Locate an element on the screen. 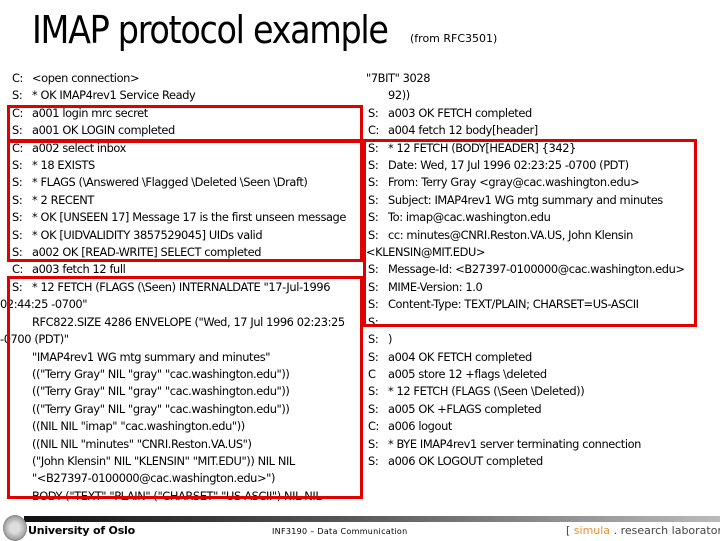 This screenshot has height=541, width=720. transcript-line: S: a006 OK LOGOUT completed is located at coordinates (540, 461).